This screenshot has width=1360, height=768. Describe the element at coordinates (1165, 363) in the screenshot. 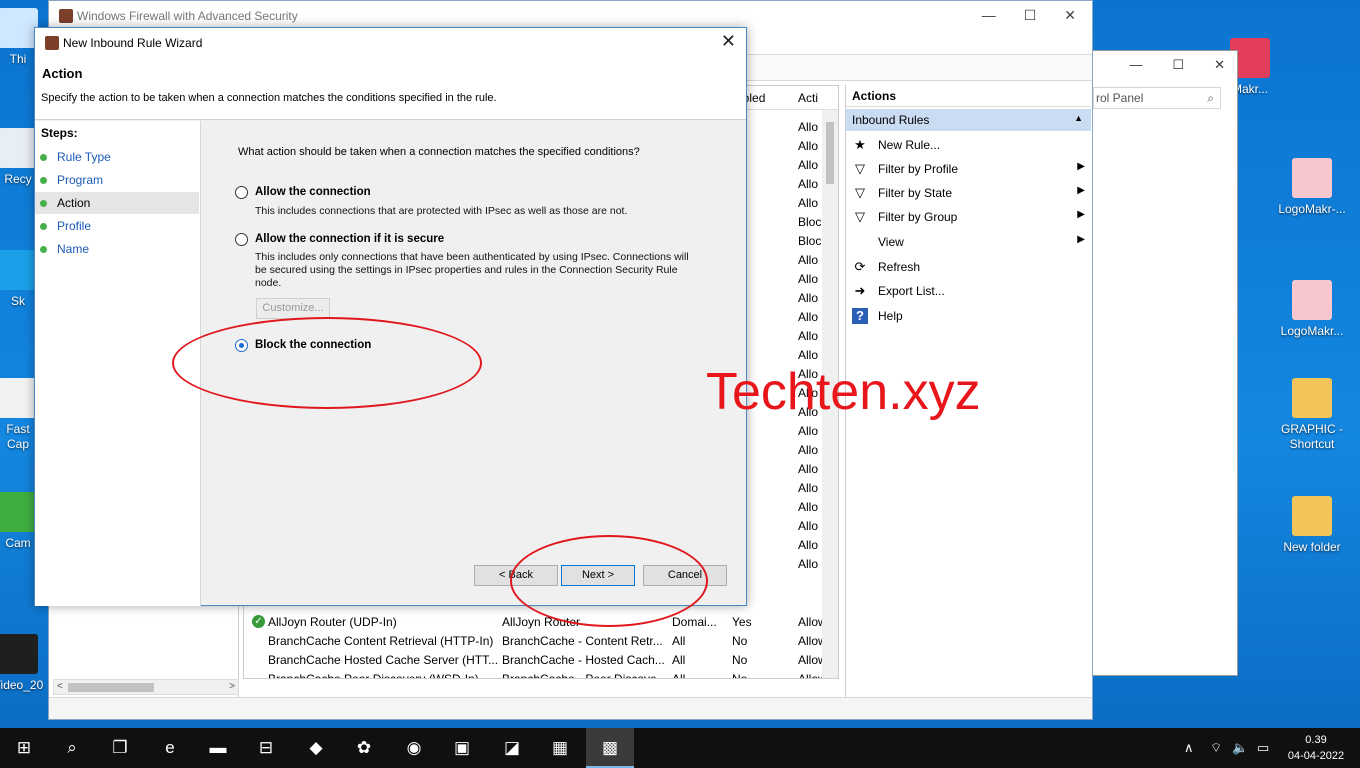

I see `background-window: — ☐ ✕ rol Panel ⌕` at that location.